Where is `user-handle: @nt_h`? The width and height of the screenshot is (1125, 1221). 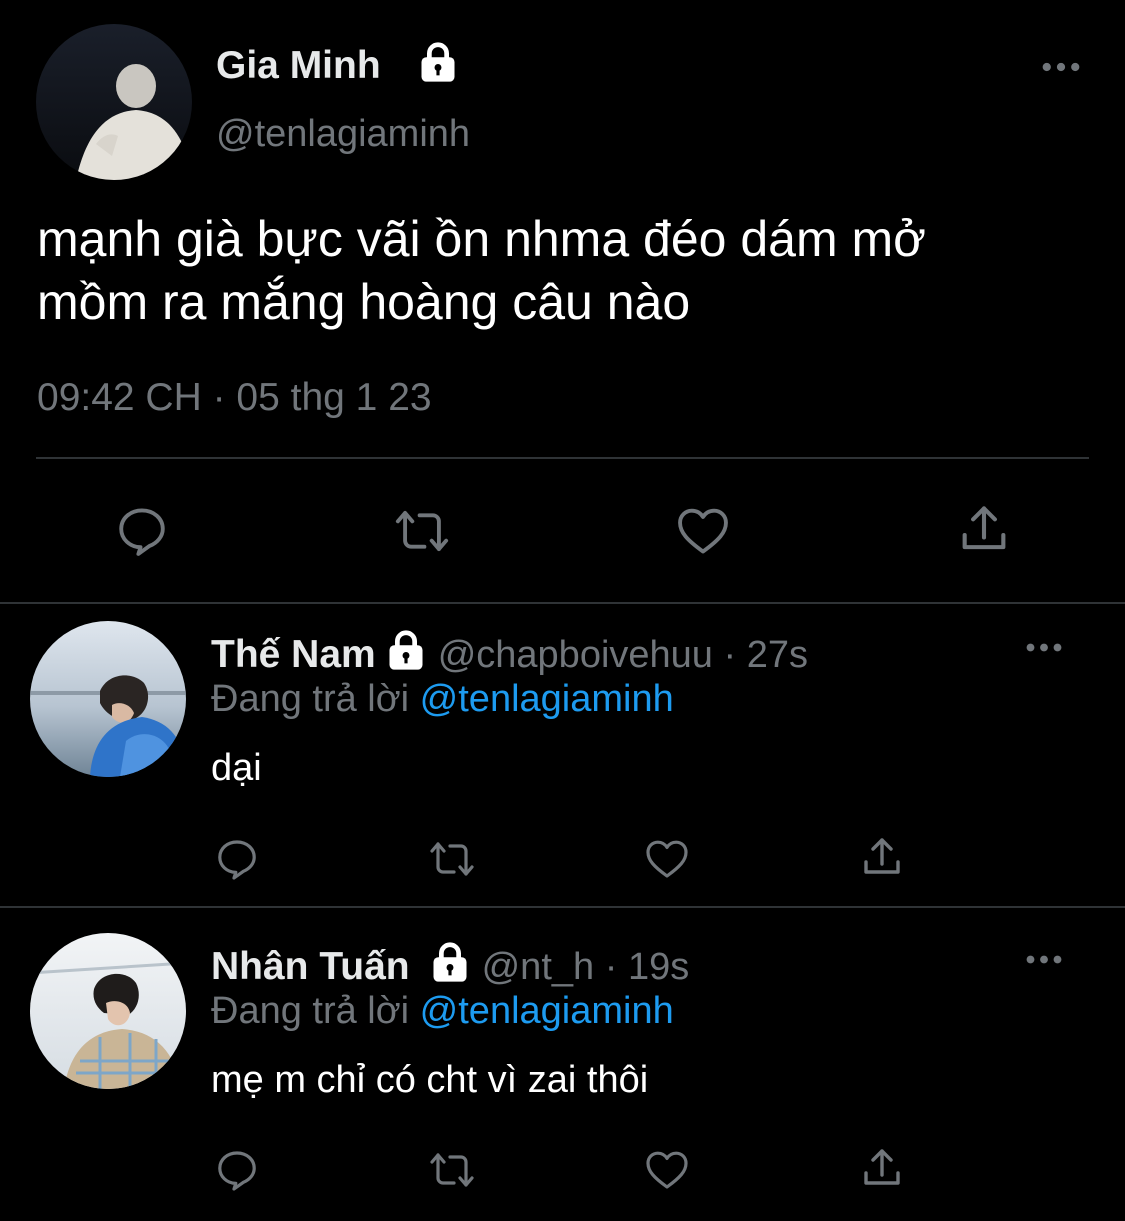 user-handle: @nt_h is located at coordinates (538, 967).